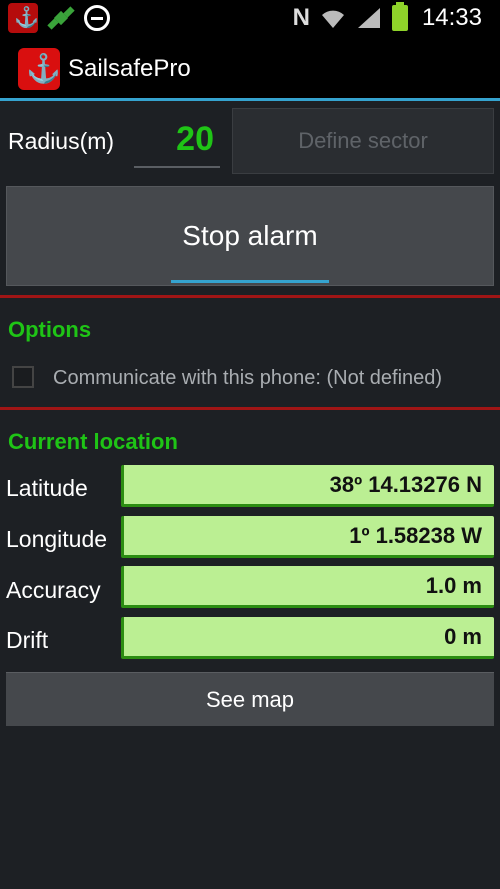 This screenshot has width=500, height=889. Describe the element at coordinates (307, 486) in the screenshot. I see `latitude-value: 38º 14.13276 N` at that location.